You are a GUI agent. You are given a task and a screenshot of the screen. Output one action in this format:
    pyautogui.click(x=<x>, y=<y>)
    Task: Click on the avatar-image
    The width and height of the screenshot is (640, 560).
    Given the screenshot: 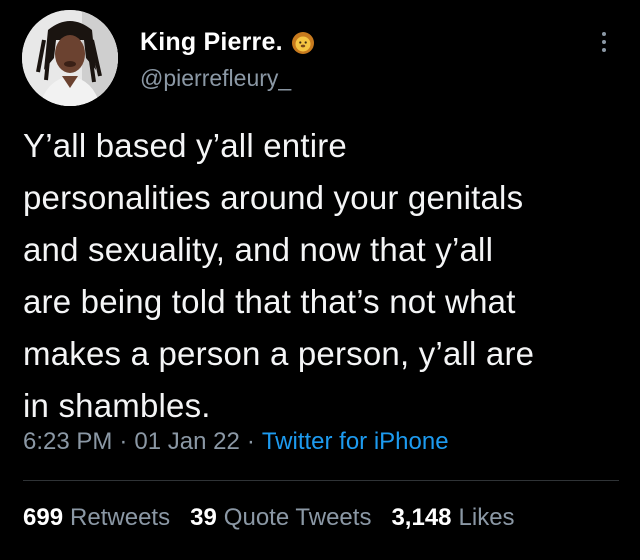 What is the action you would take?
    pyautogui.click(x=70, y=58)
    